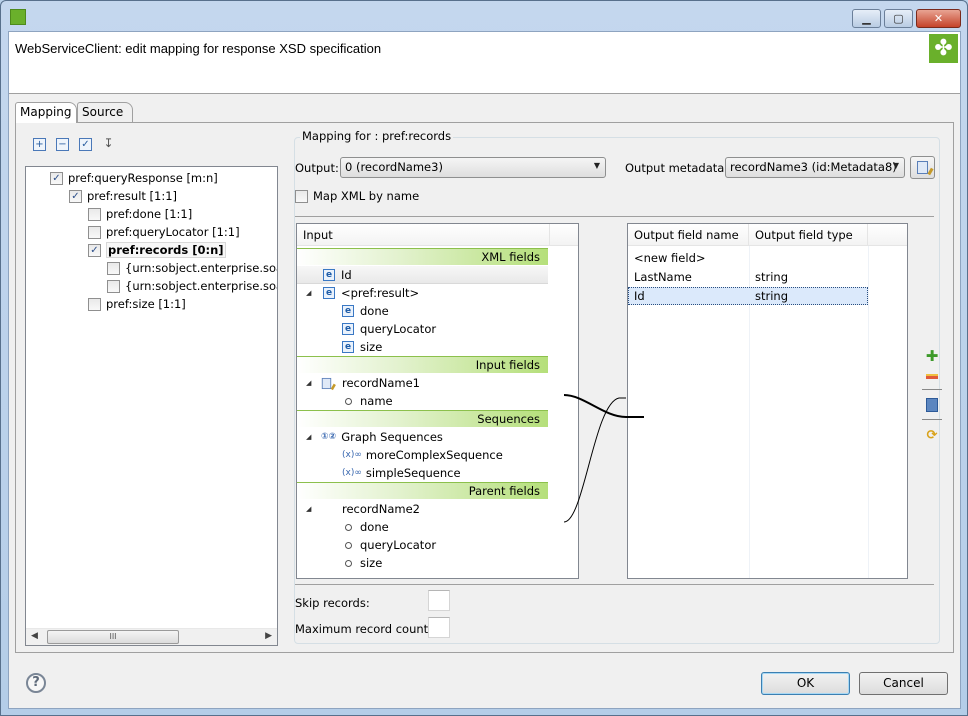 The height and width of the screenshot is (716, 968). Describe the element at coordinates (371, 563) in the screenshot. I see `input-item-label: size` at that location.